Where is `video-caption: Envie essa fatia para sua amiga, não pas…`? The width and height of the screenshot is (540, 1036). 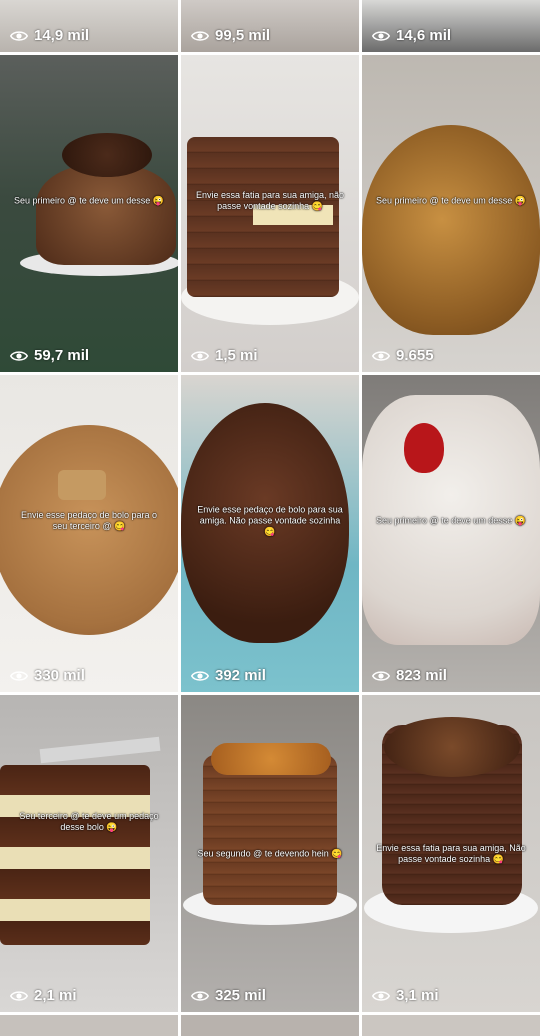
video-caption: Envie essa fatia para sua amiga, não pas… is located at coordinates (270, 200).